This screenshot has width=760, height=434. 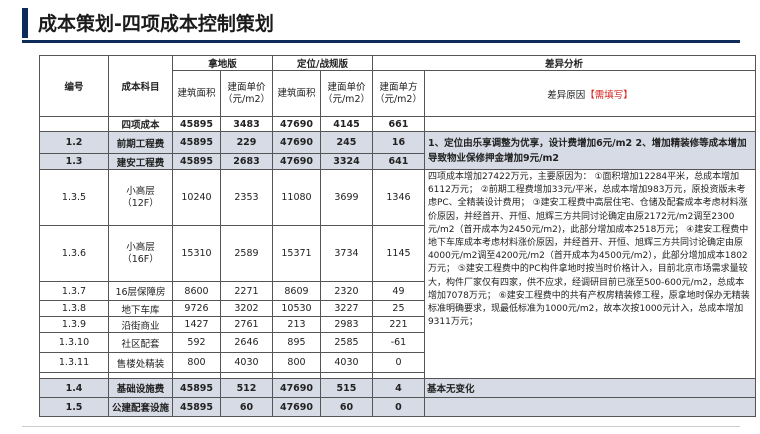 I want to click on analysis-infra-cell: 基本无变化, so click(x=589, y=388).